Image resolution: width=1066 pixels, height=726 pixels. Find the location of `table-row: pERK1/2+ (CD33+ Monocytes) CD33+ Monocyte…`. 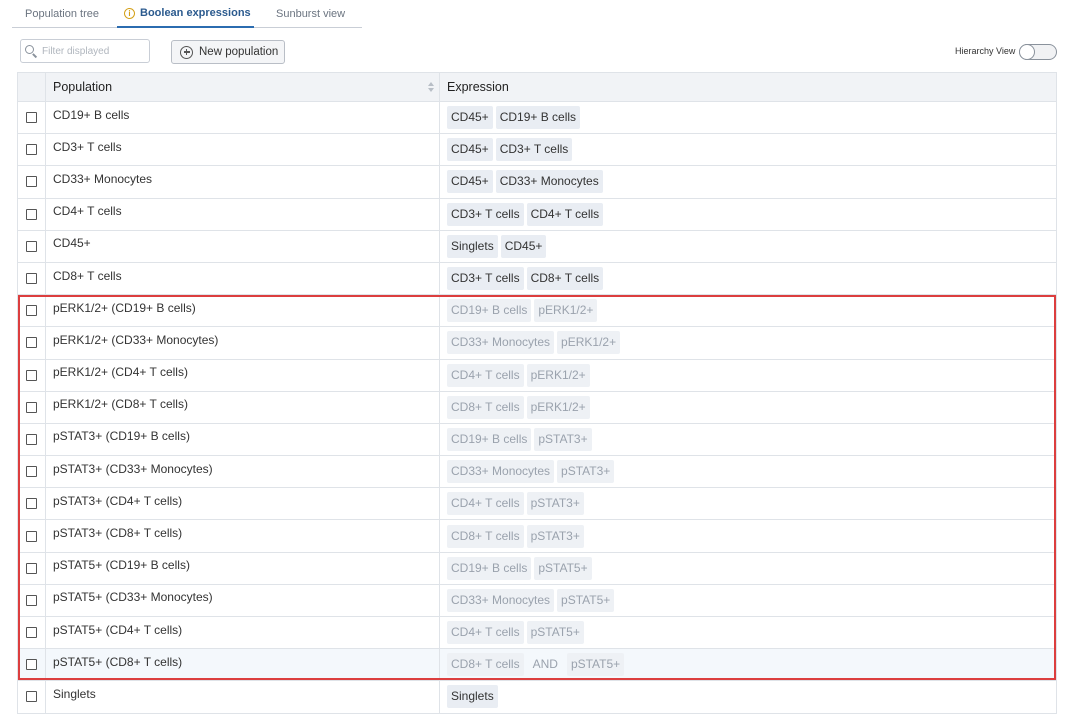

table-row: pERK1/2+ (CD33+ Monocytes) CD33+ Monocyte… is located at coordinates (537, 343).